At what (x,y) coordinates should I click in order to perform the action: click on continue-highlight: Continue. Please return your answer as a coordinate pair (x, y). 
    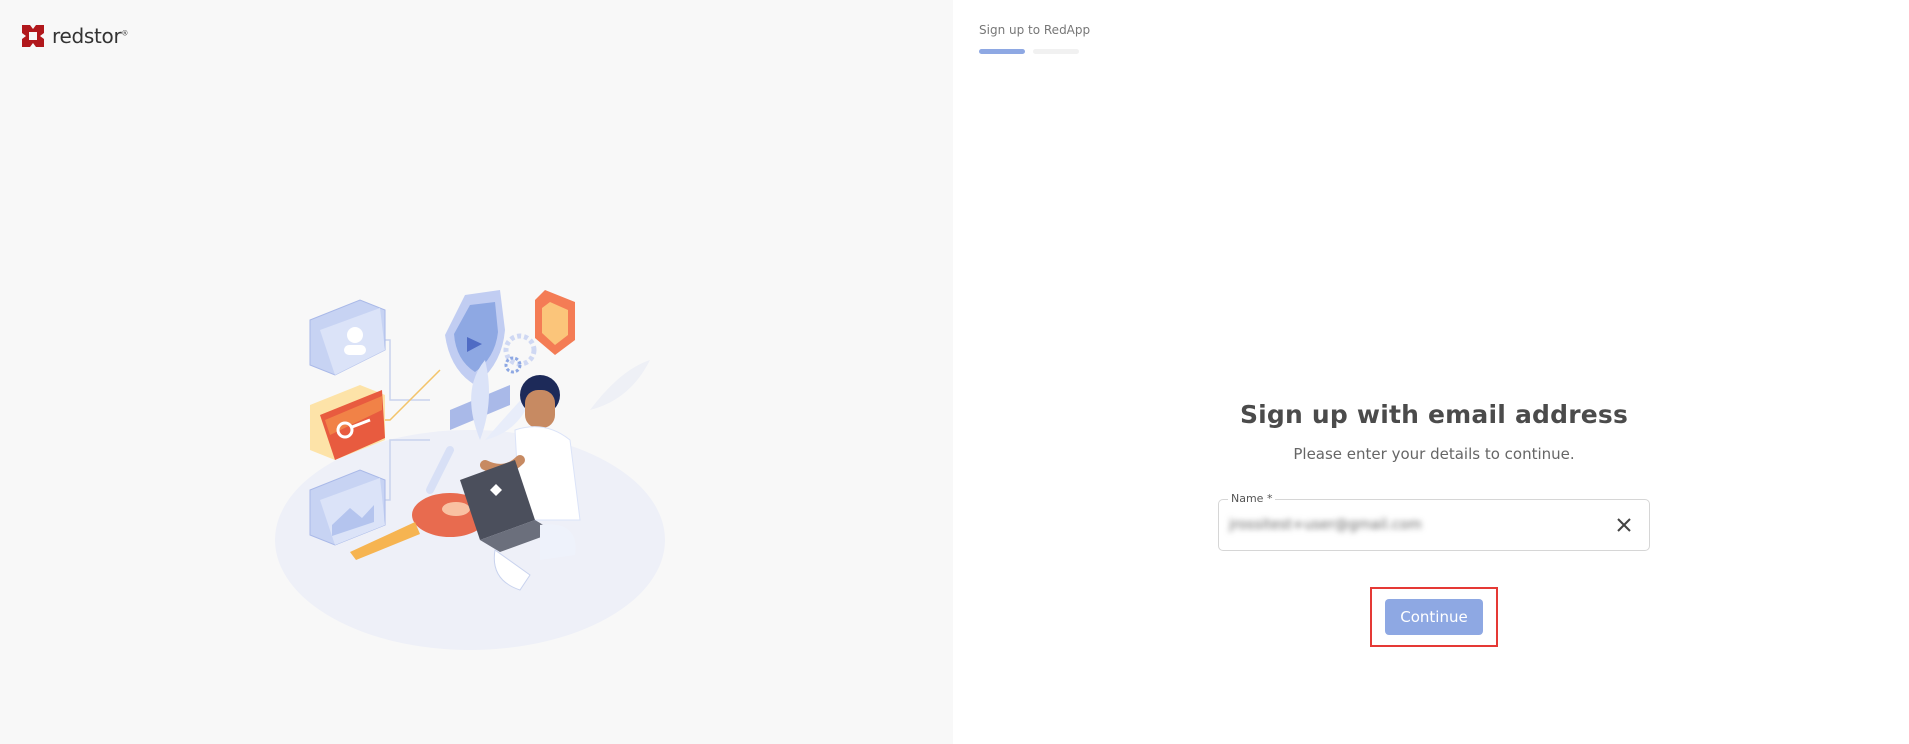
    Looking at the image, I should click on (1434, 617).